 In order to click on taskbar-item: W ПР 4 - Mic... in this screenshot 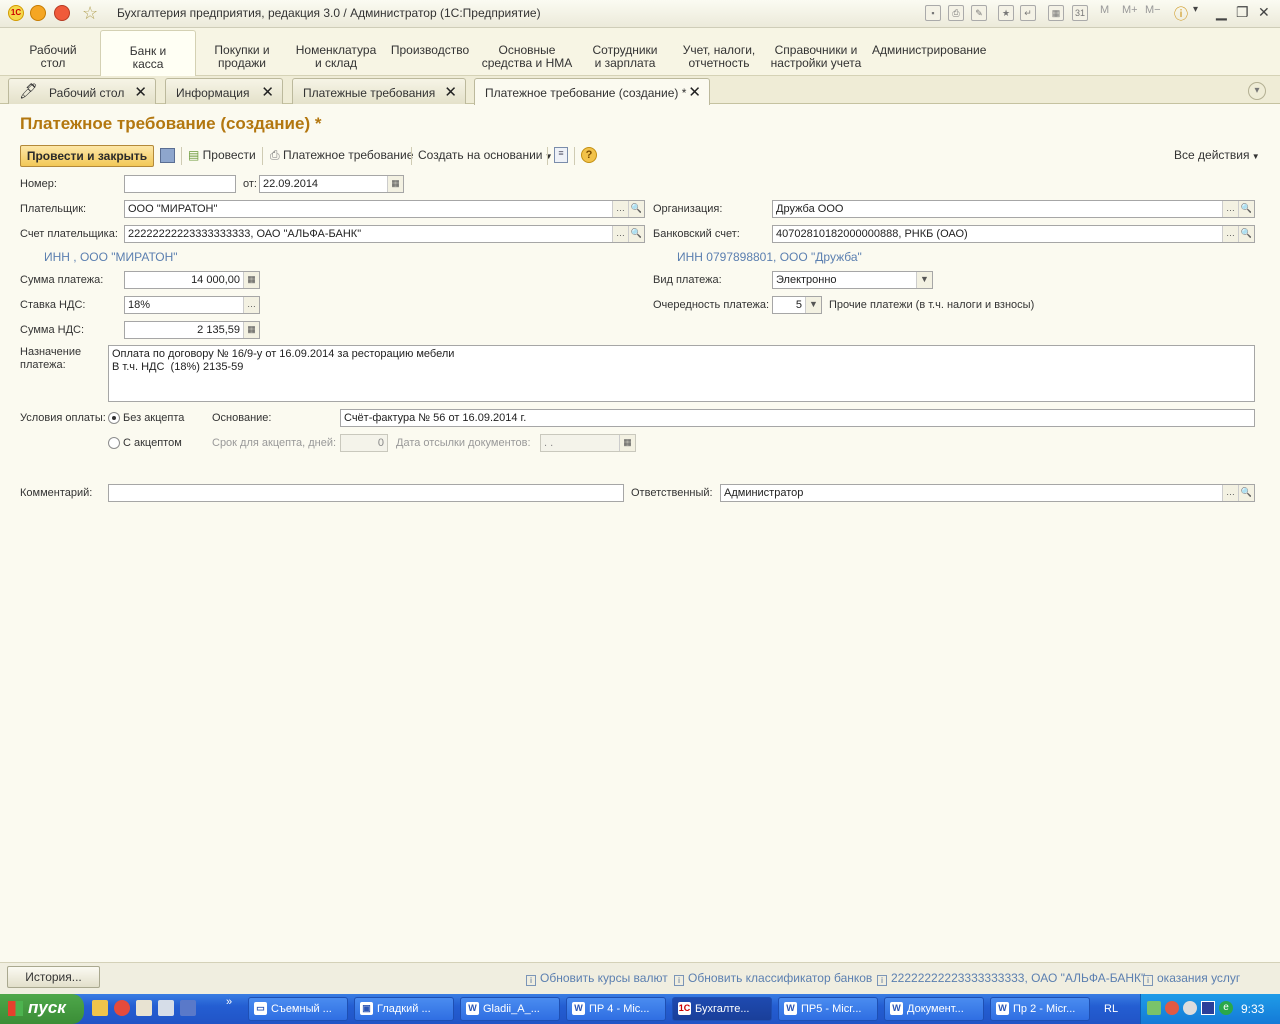, I will do `click(616, 1009)`.